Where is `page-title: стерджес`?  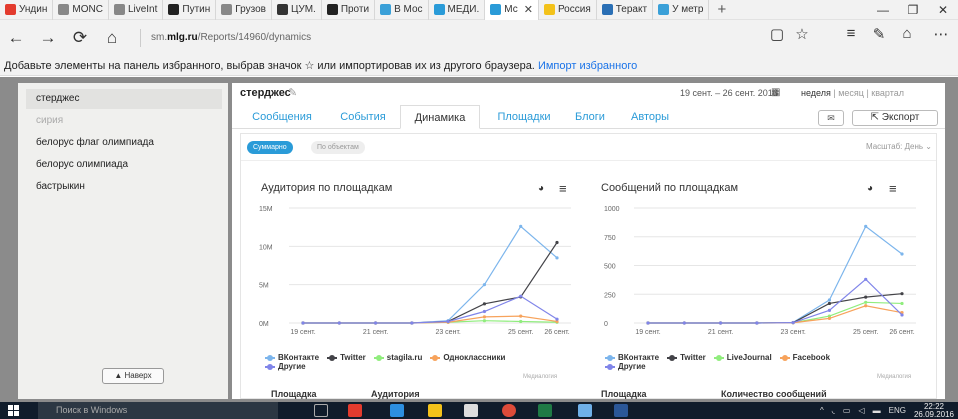
page-title: стерджес is located at coordinates (265, 93).